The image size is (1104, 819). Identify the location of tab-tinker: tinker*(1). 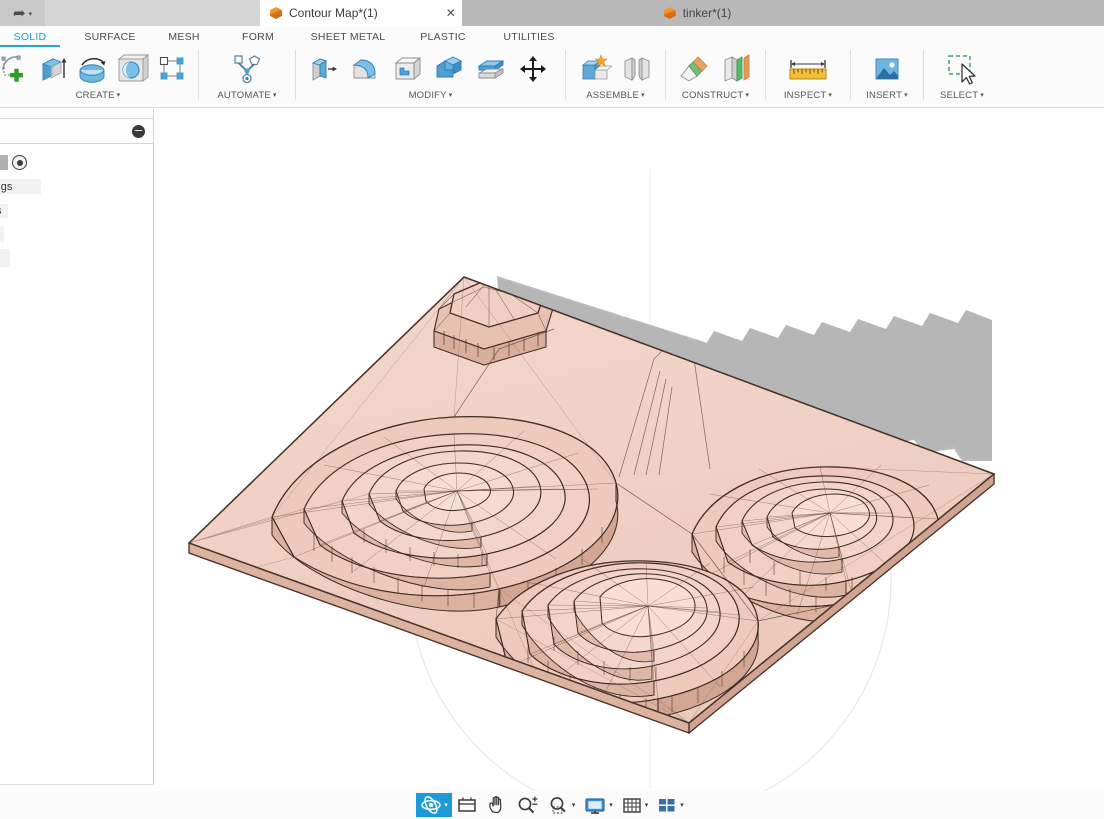
(697, 13).